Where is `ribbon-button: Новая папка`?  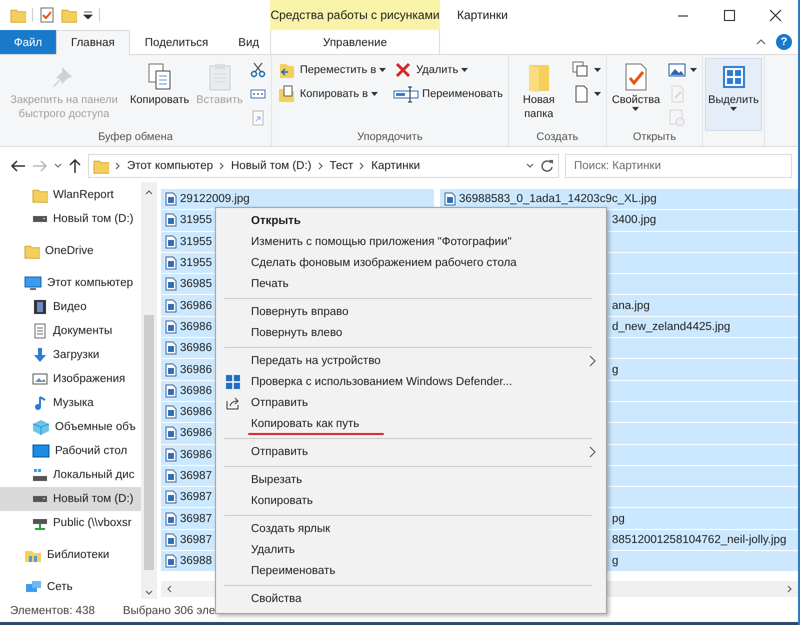 ribbon-button: Новая папка is located at coordinates (538, 91).